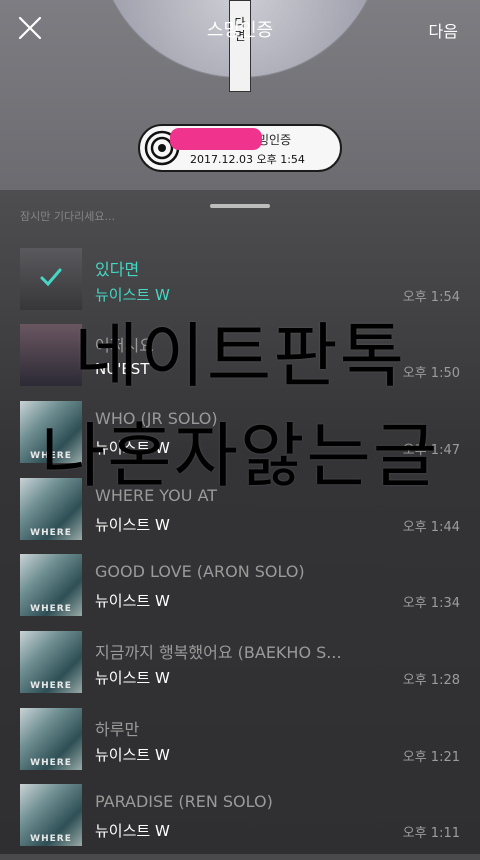  I want to click on song-row: WHERE 하루만뉴이스트 W 오후 1:21, so click(240, 746).